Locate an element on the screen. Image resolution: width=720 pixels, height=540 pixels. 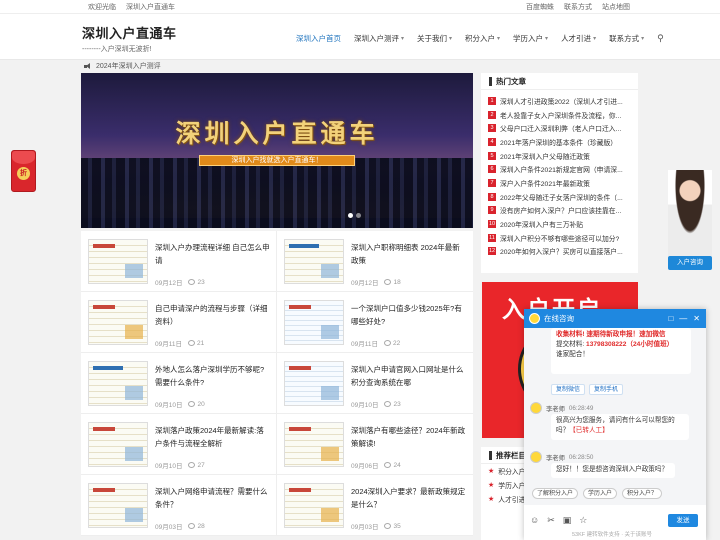
hot-article-item: 7 深户入户条件2021年最新政策 is located at coordinates (560, 183).